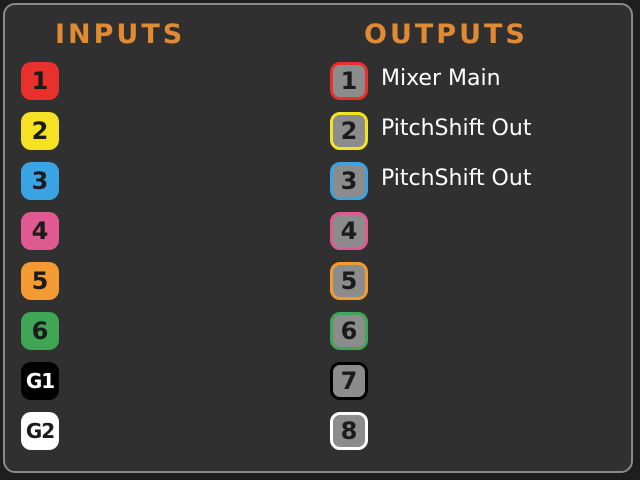  I want to click on output-slot-8: 8, so click(475, 432).